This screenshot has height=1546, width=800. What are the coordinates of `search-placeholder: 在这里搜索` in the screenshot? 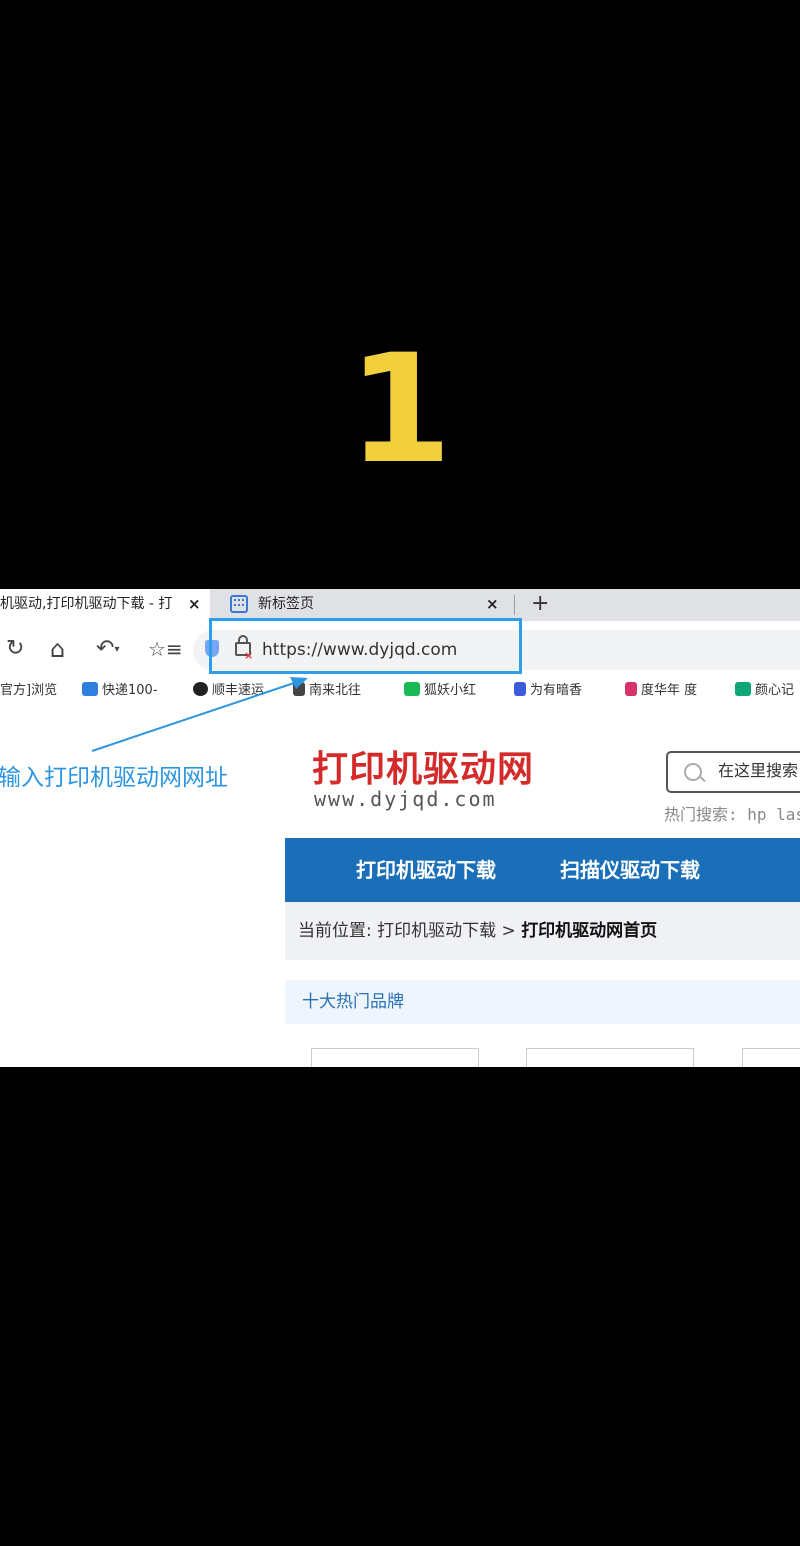 It's located at (758, 770).